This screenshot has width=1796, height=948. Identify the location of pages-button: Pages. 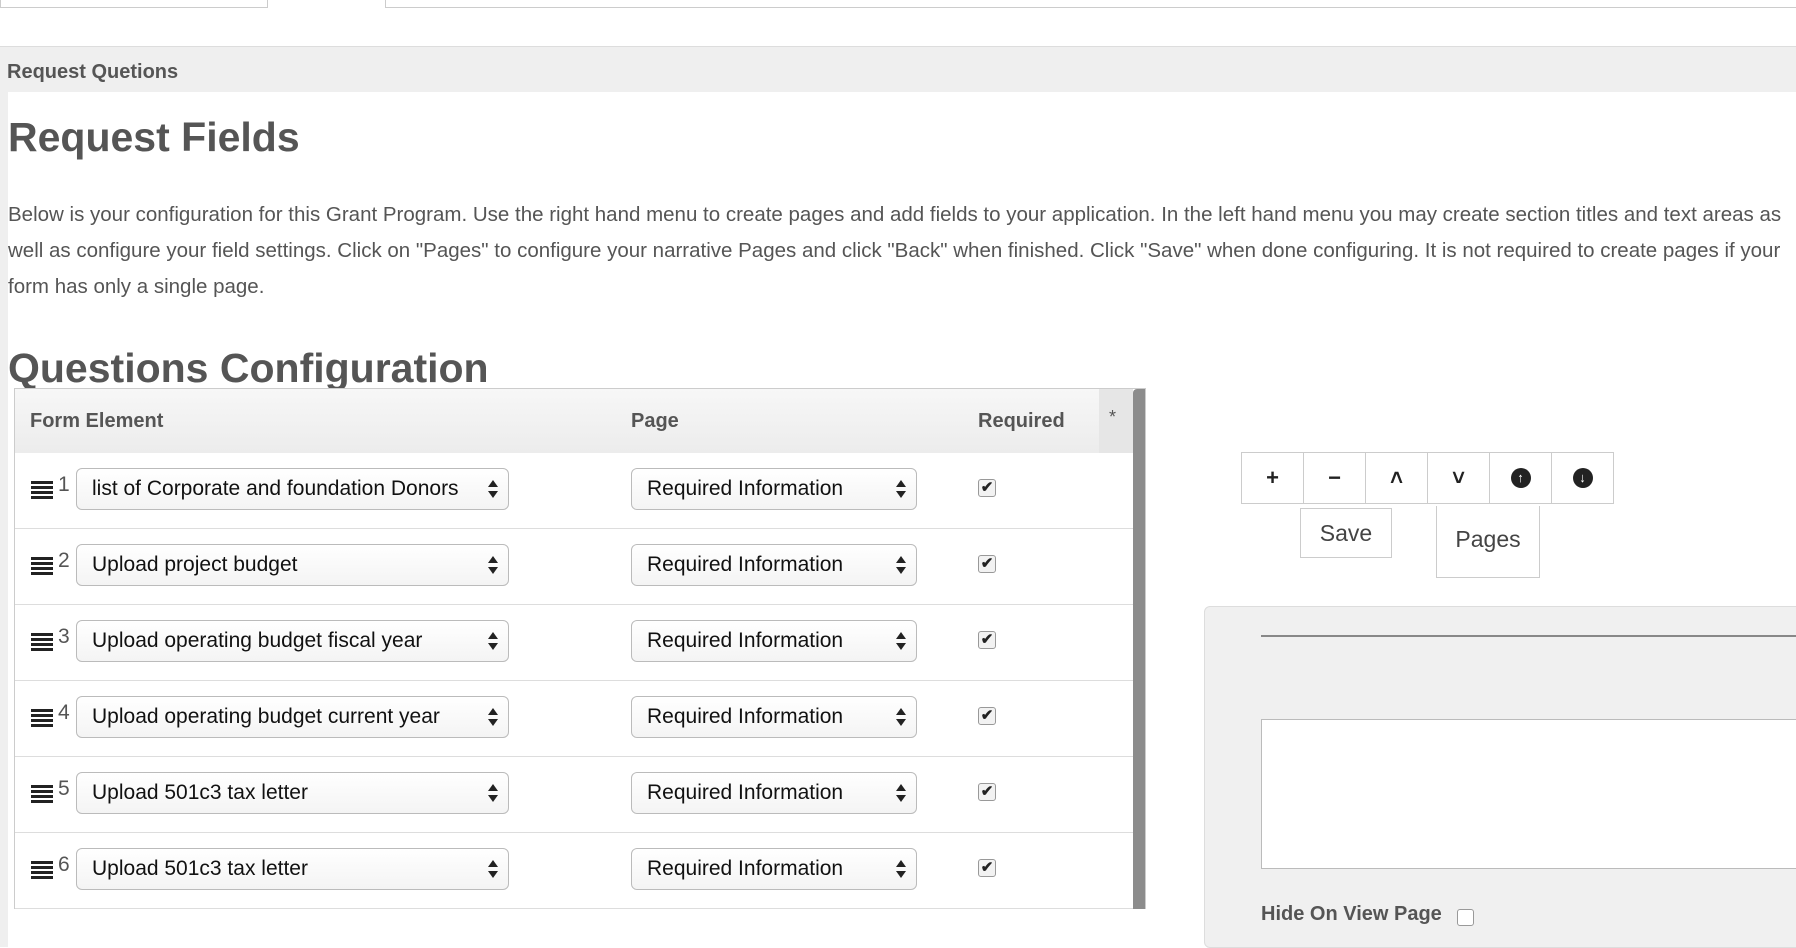
(1488, 542).